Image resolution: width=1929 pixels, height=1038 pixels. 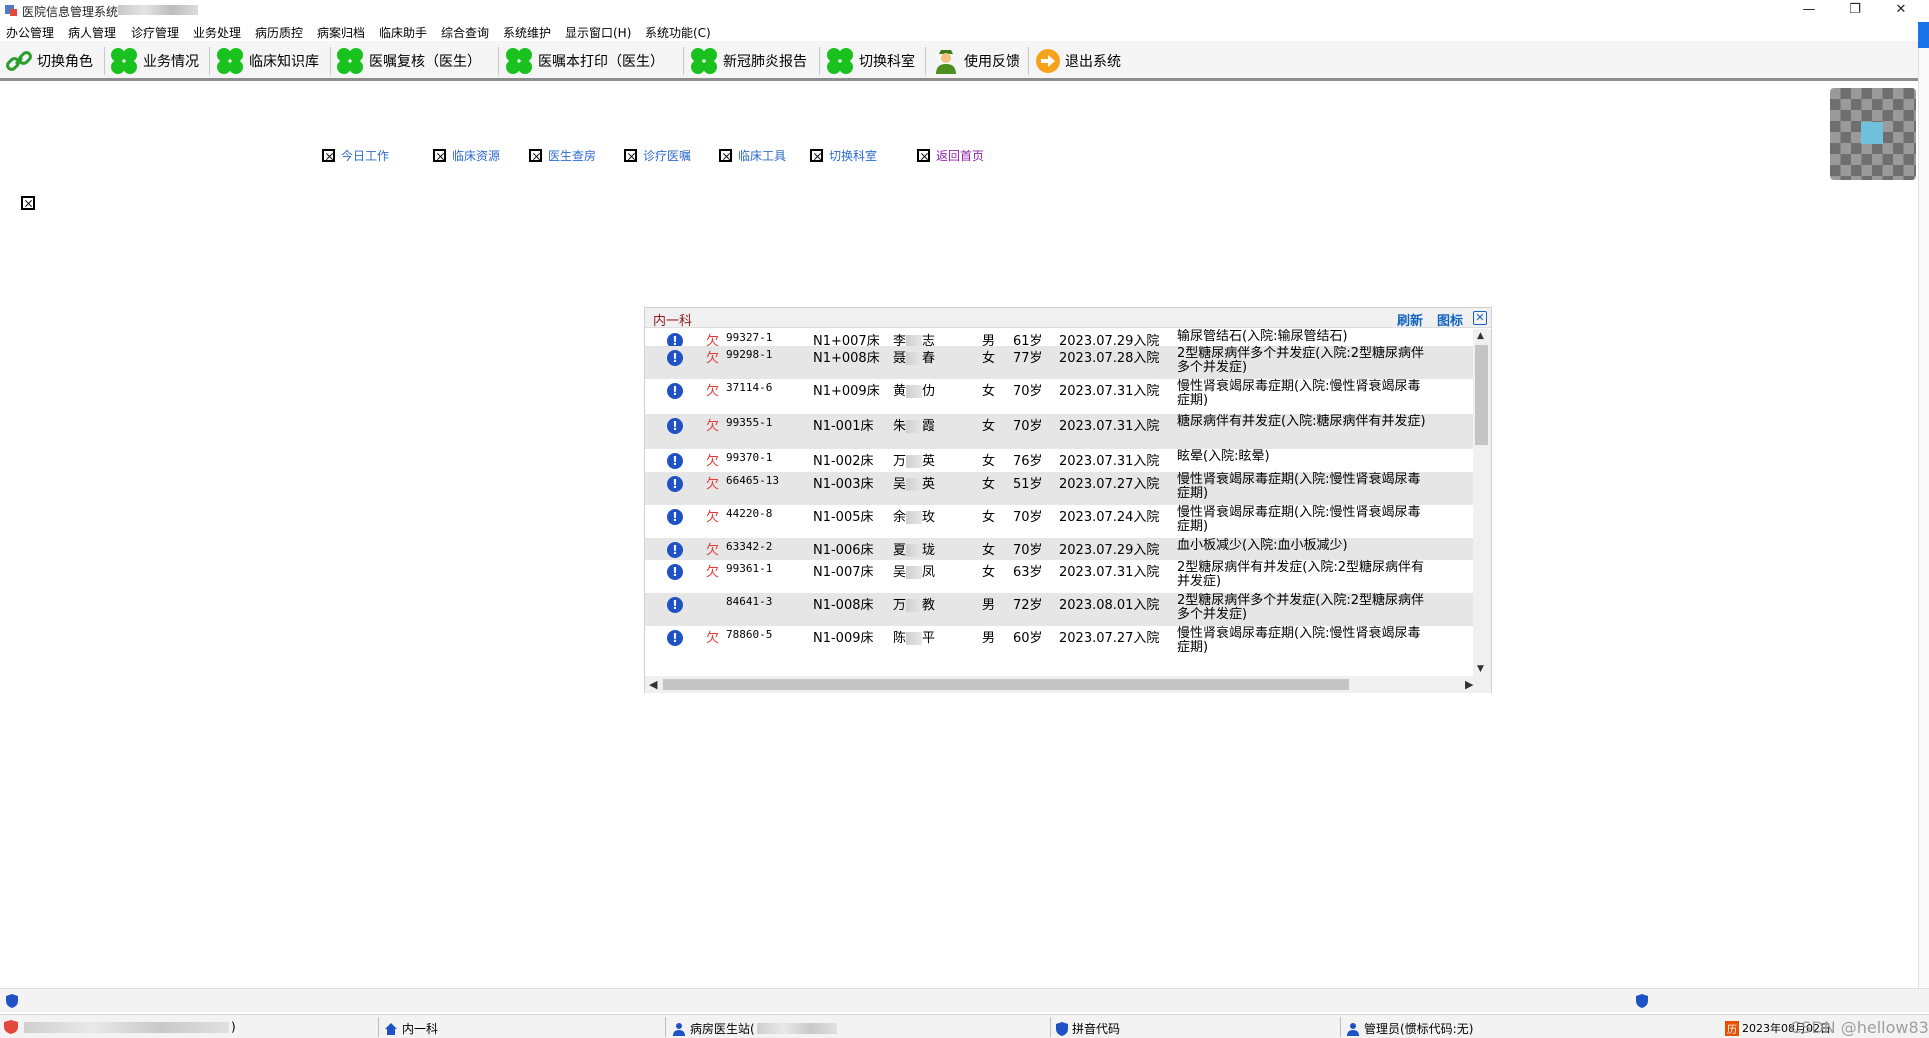 What do you see at coordinates (1077, 61) in the screenshot?
I see `exit-system-button: 退出系统` at bounding box center [1077, 61].